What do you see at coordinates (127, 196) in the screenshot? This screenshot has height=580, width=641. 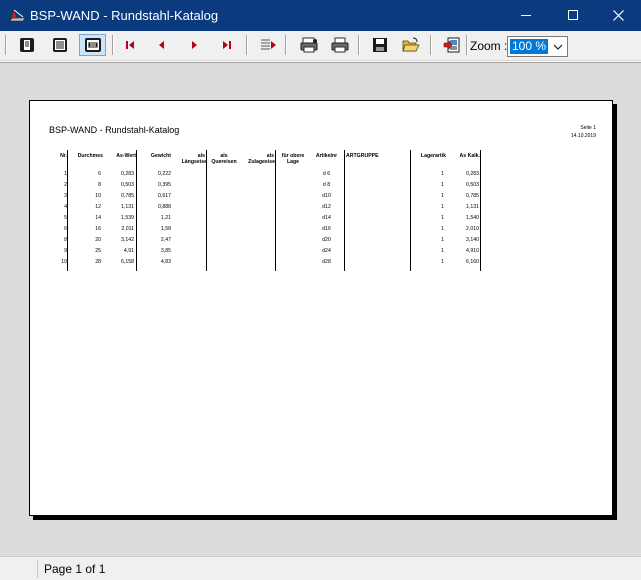 I see `cell-as-wert: 0,785` at bounding box center [127, 196].